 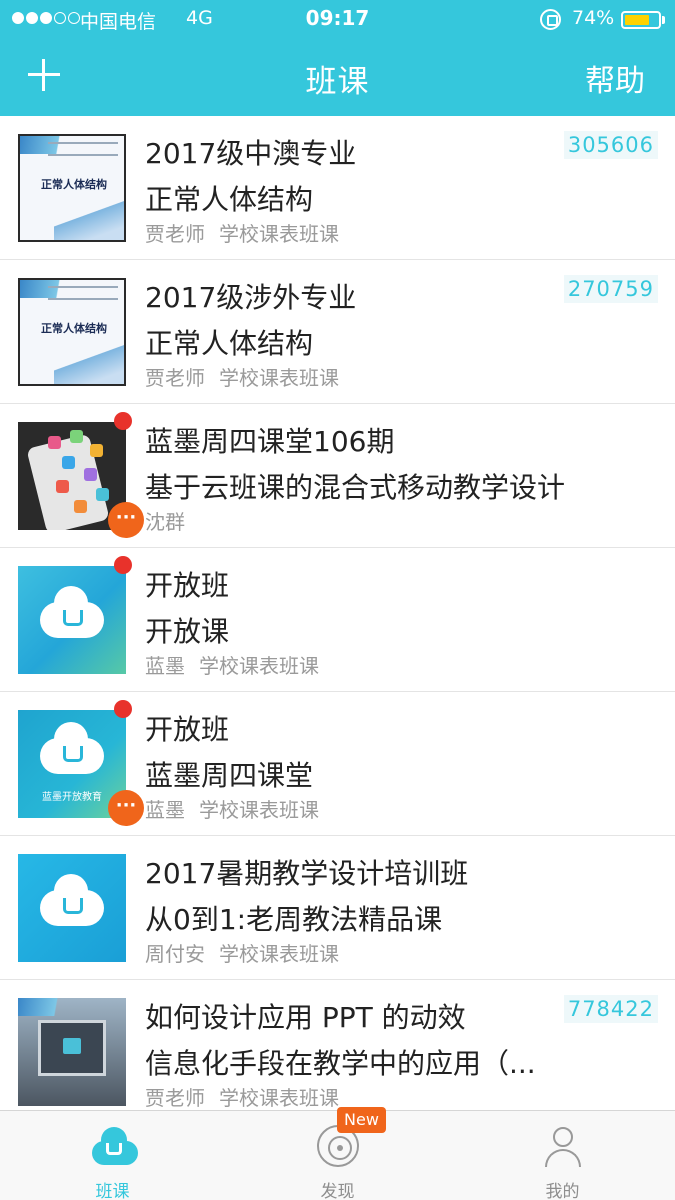 I want to click on course-name: 从0到1:老周教法精品课, so click(x=294, y=919).